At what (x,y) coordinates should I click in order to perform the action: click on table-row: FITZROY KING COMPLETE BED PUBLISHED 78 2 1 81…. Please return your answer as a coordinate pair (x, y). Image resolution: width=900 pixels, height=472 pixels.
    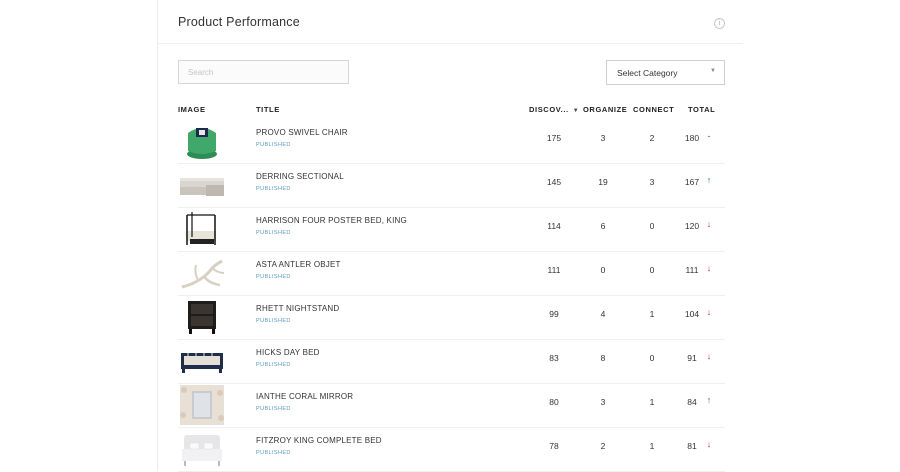
    Looking at the image, I should click on (451, 449).